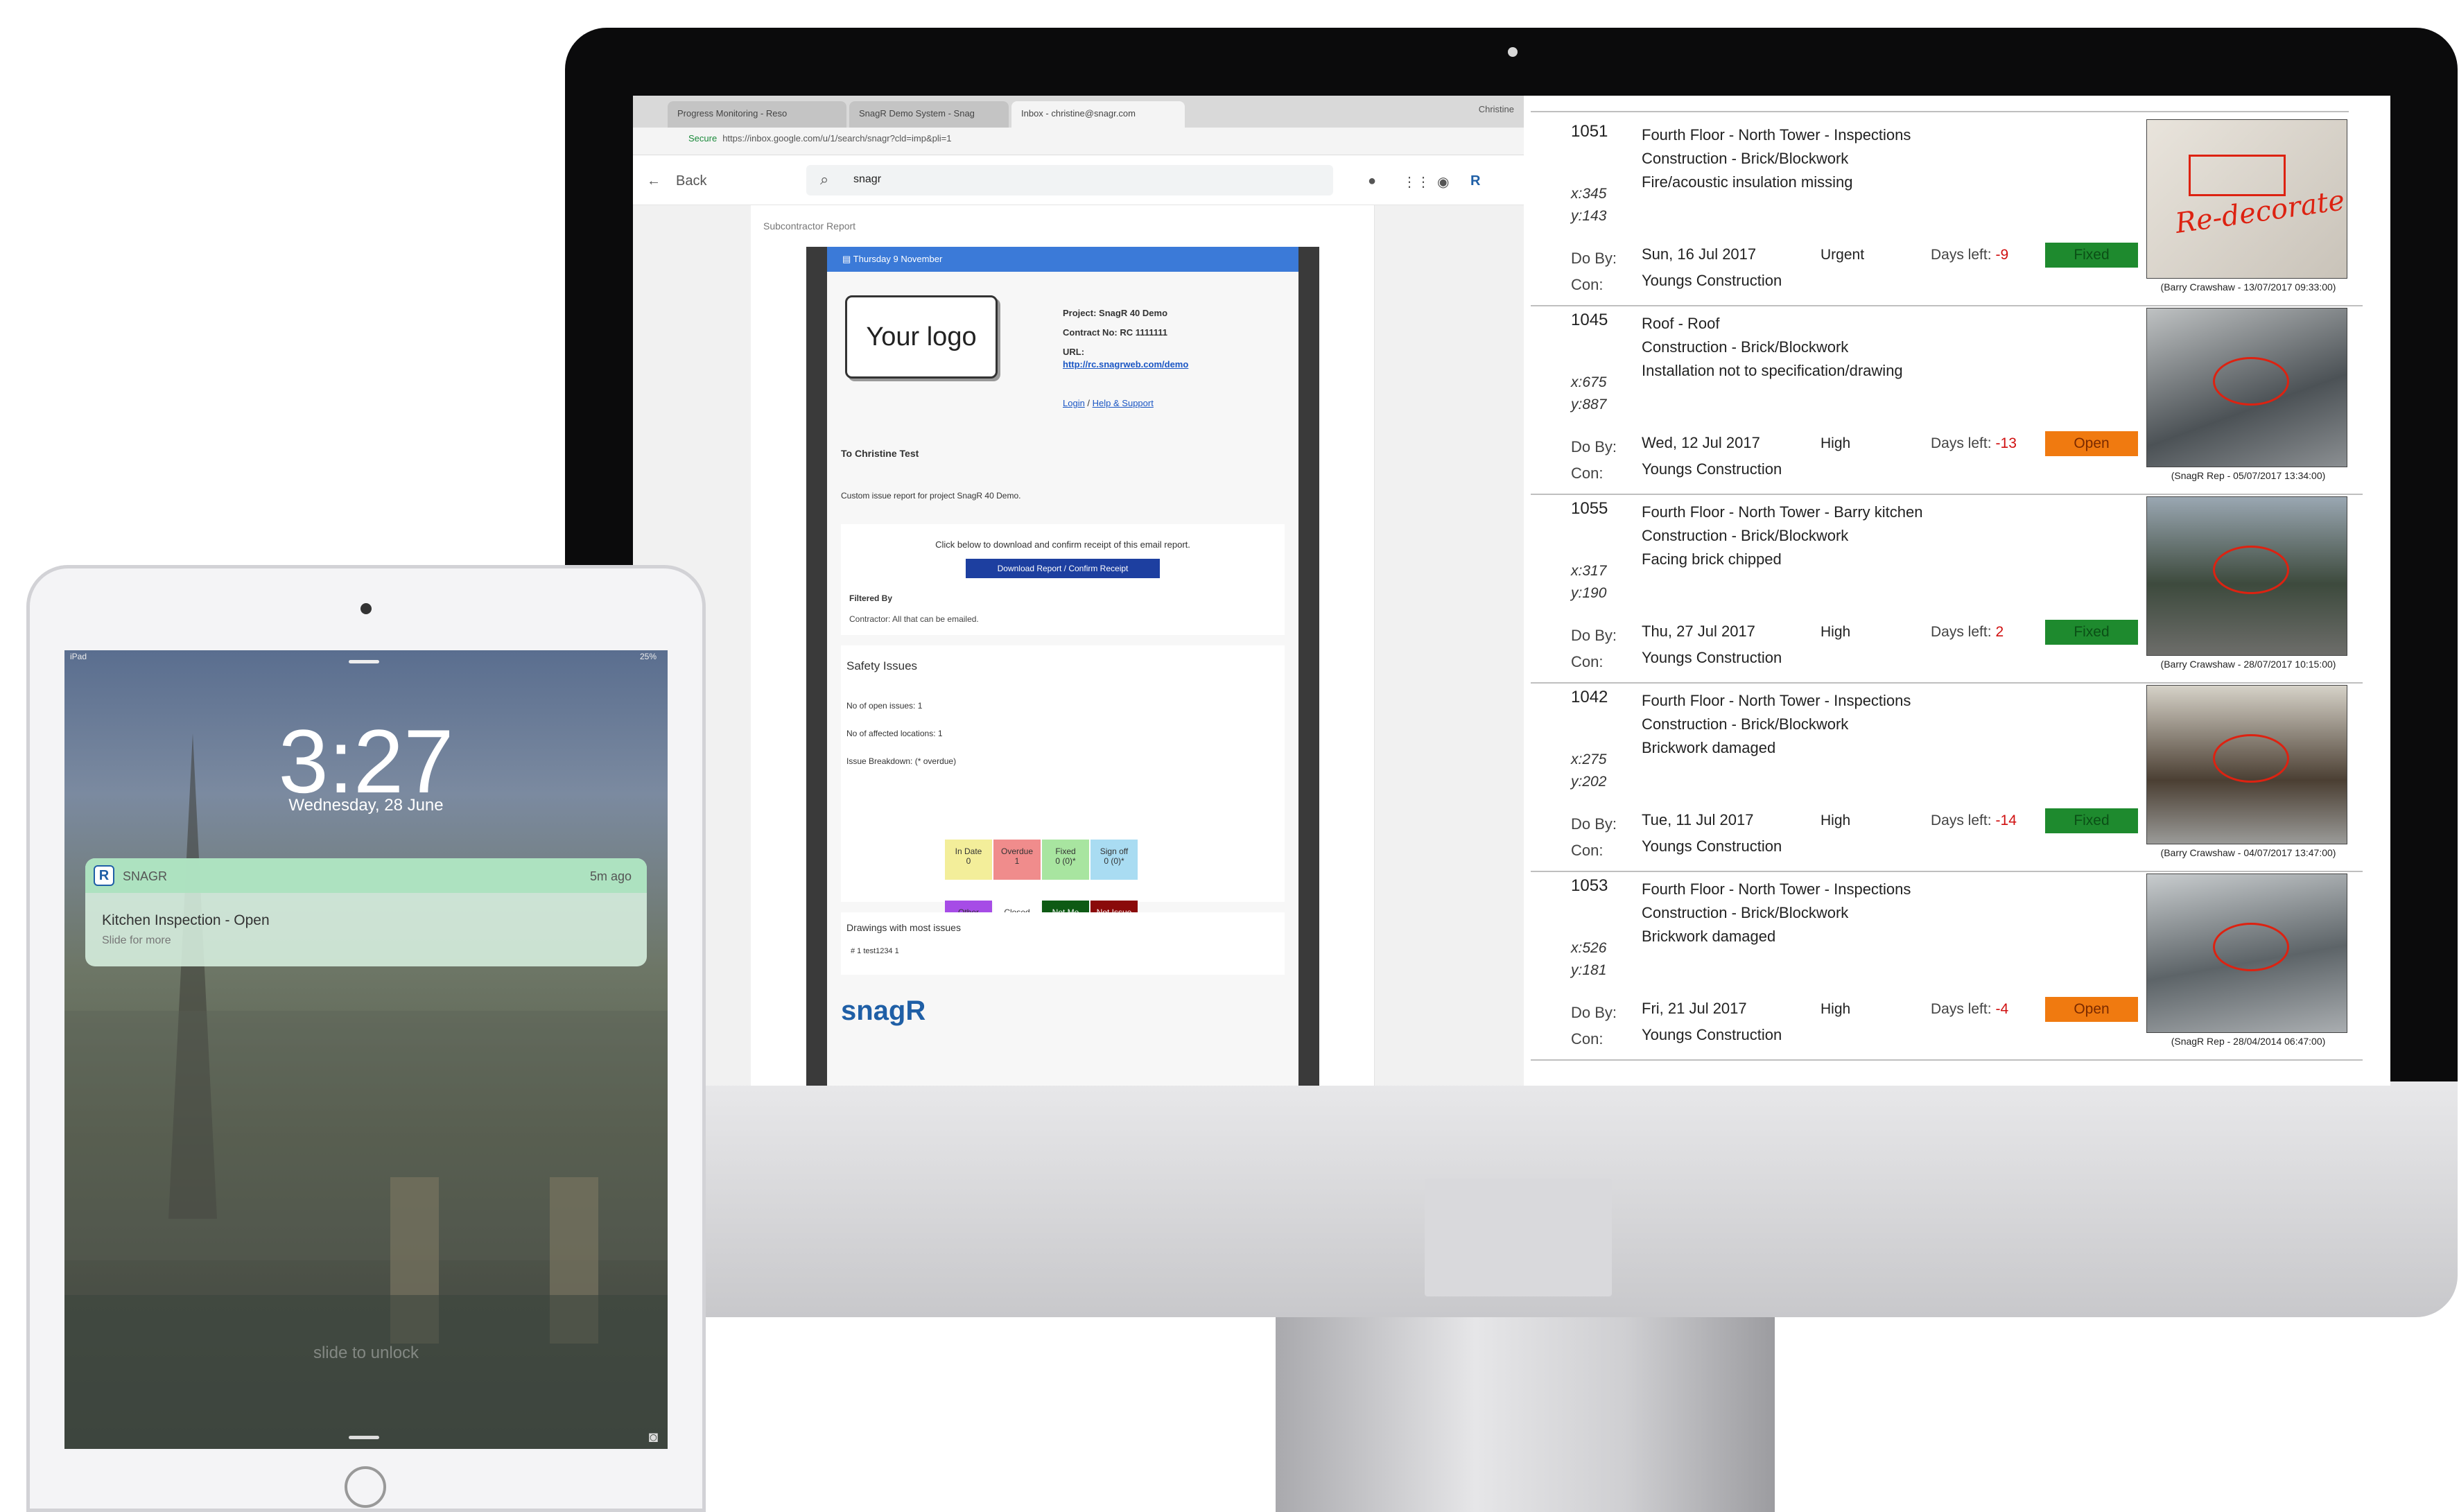  I want to click on slide-to-unlock: slide to unlock, so click(366, 1353).